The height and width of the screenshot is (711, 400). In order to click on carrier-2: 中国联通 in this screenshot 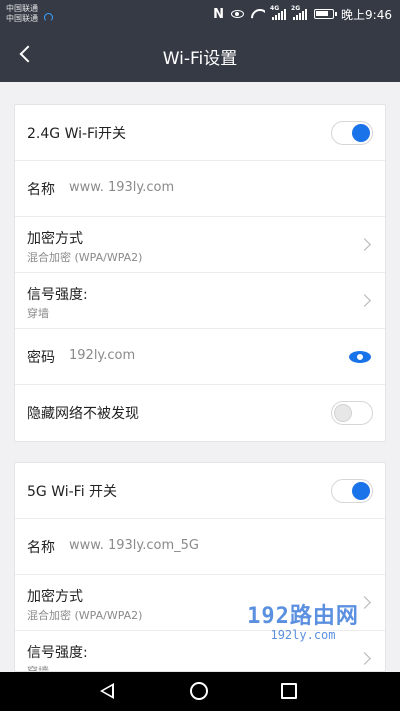, I will do `click(22, 18)`.